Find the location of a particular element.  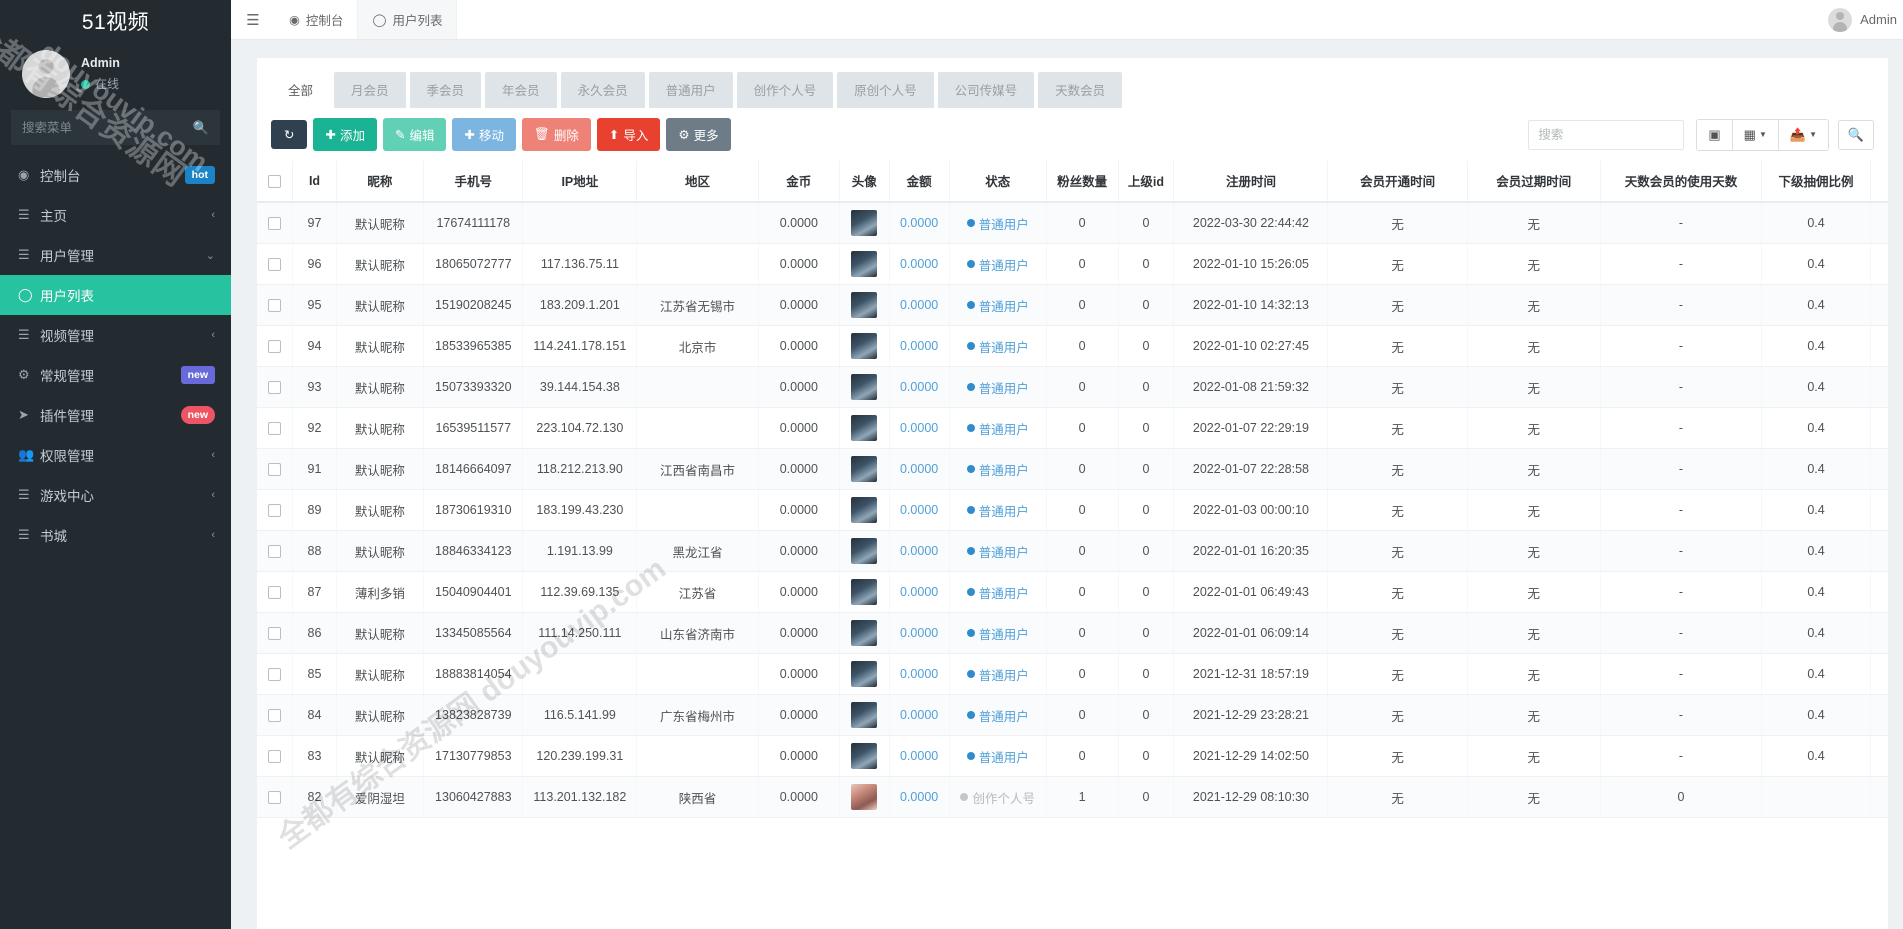

col-fans: 粉丝数量 is located at coordinates (1082, 182).